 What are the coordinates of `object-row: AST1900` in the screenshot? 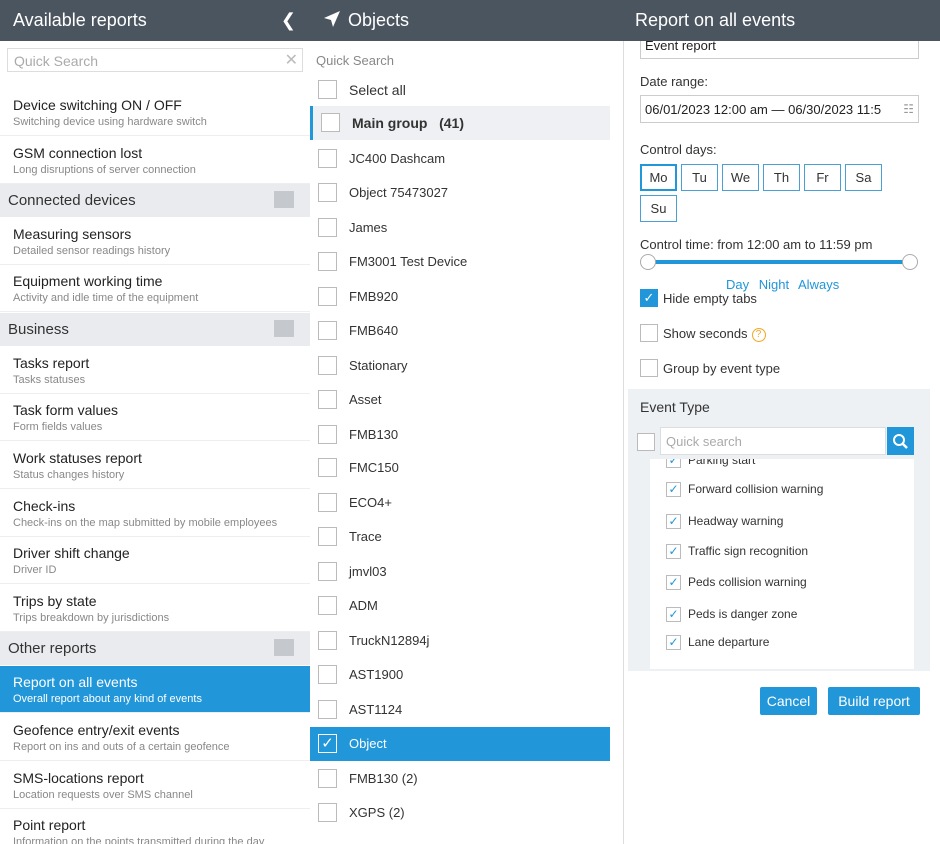 It's located at (460, 675).